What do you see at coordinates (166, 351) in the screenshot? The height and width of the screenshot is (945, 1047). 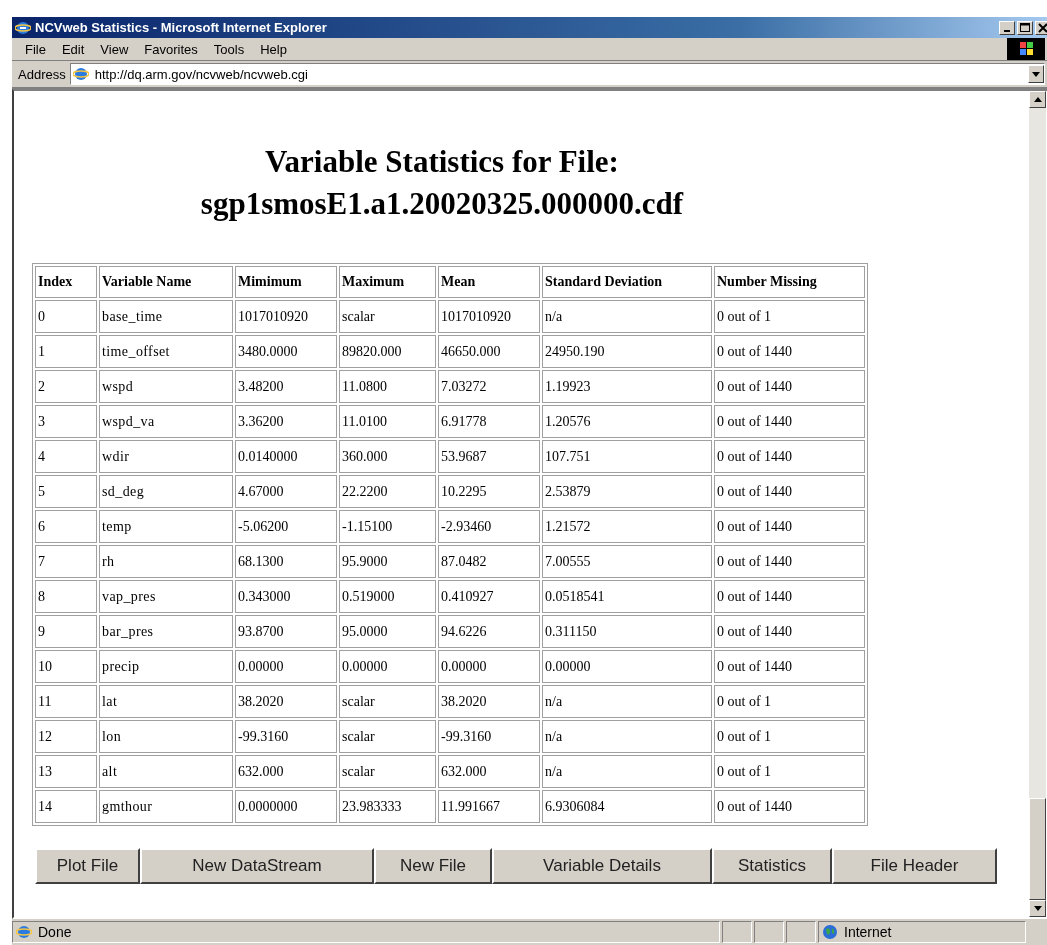 I see `table-cell: time_offset` at bounding box center [166, 351].